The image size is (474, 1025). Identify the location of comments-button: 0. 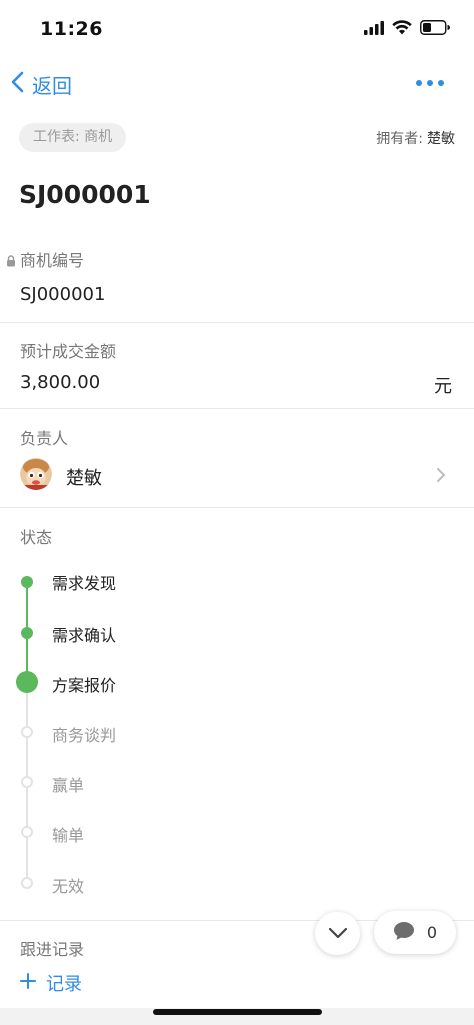
(415, 932).